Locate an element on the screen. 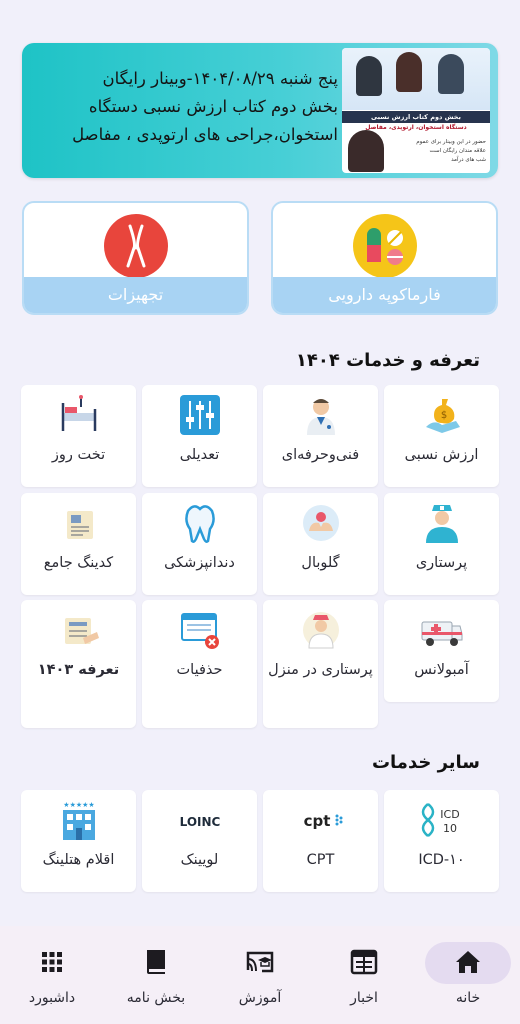  nav-education: آموزش is located at coordinates (260, 981).